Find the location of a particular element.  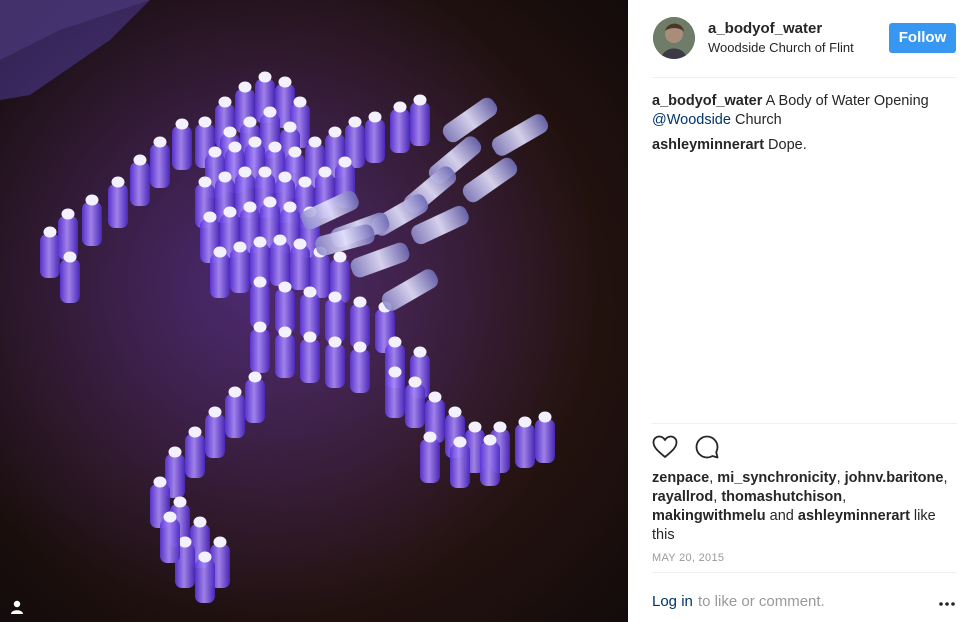

caption-username: a_bodyof_water is located at coordinates (707, 101).